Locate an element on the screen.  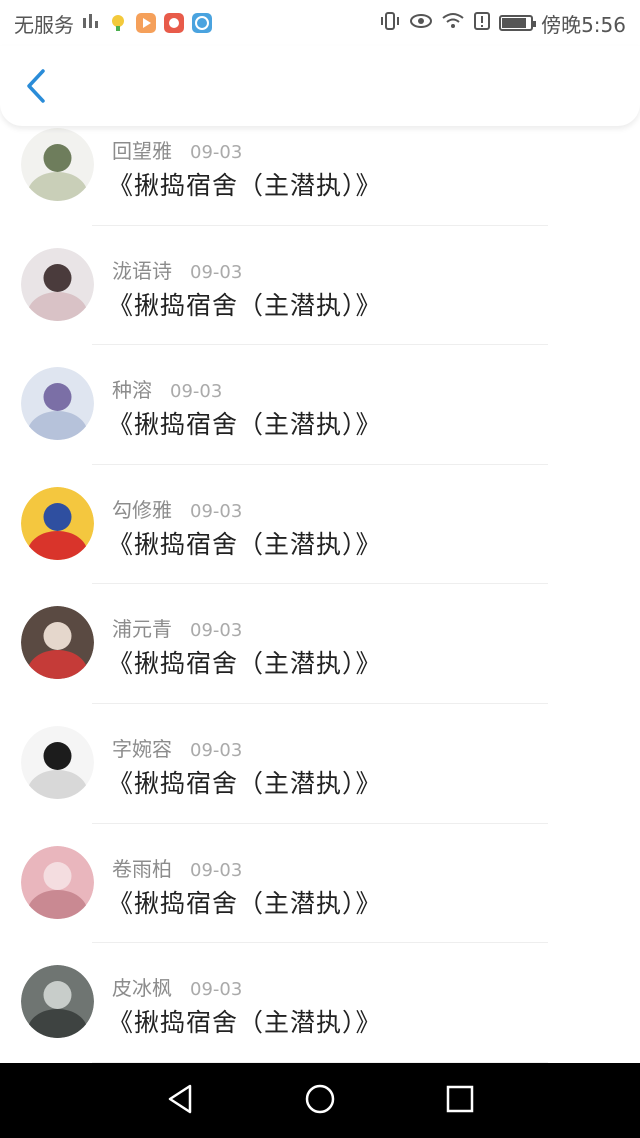
list-item: 泷语诗 09-03 《揪捣宿舍（主潜执）》 is located at coordinates (320, 286).